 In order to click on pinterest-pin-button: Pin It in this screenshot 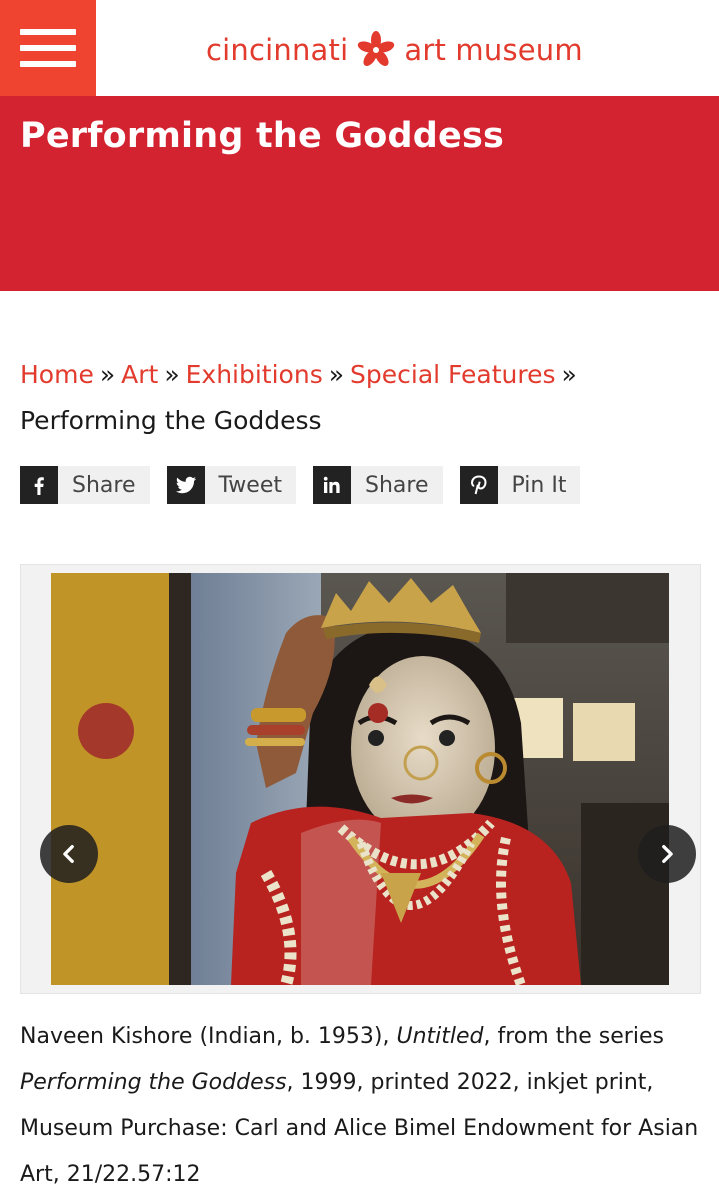, I will do `click(520, 485)`.